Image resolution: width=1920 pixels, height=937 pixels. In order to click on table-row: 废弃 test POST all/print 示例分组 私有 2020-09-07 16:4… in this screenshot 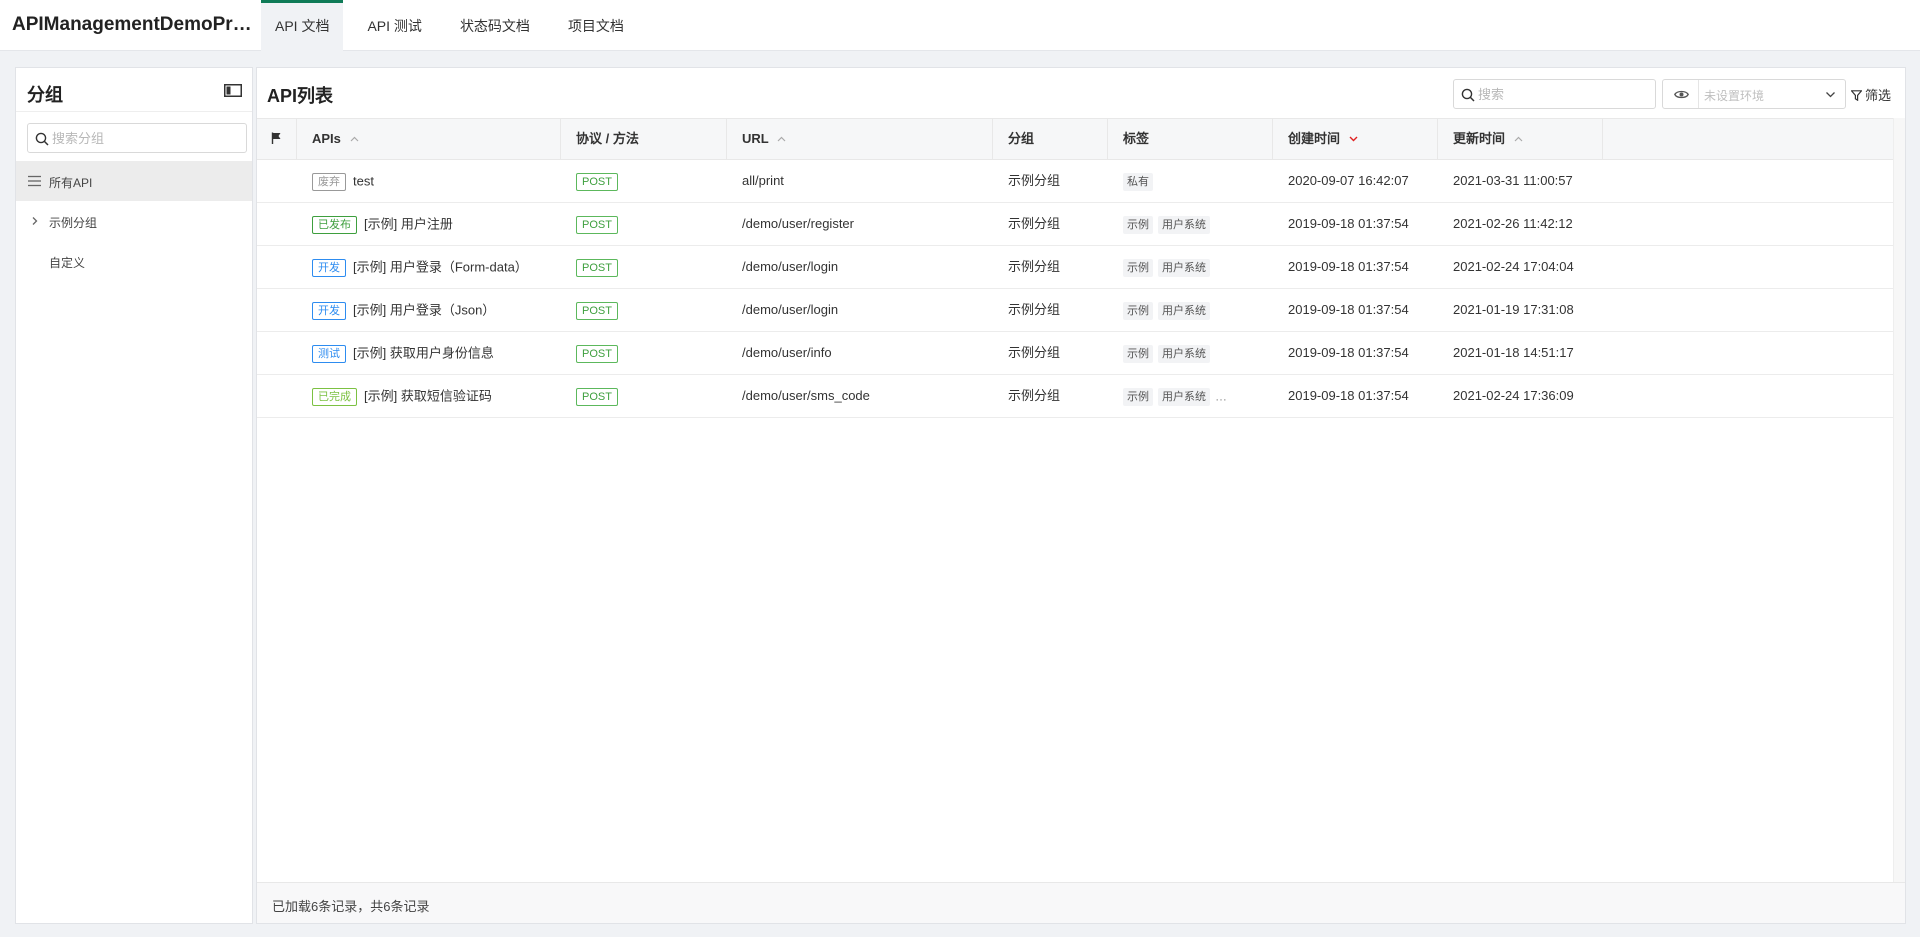, I will do `click(1075, 181)`.